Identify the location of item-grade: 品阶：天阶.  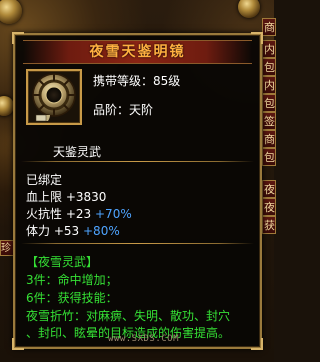
(123, 110).